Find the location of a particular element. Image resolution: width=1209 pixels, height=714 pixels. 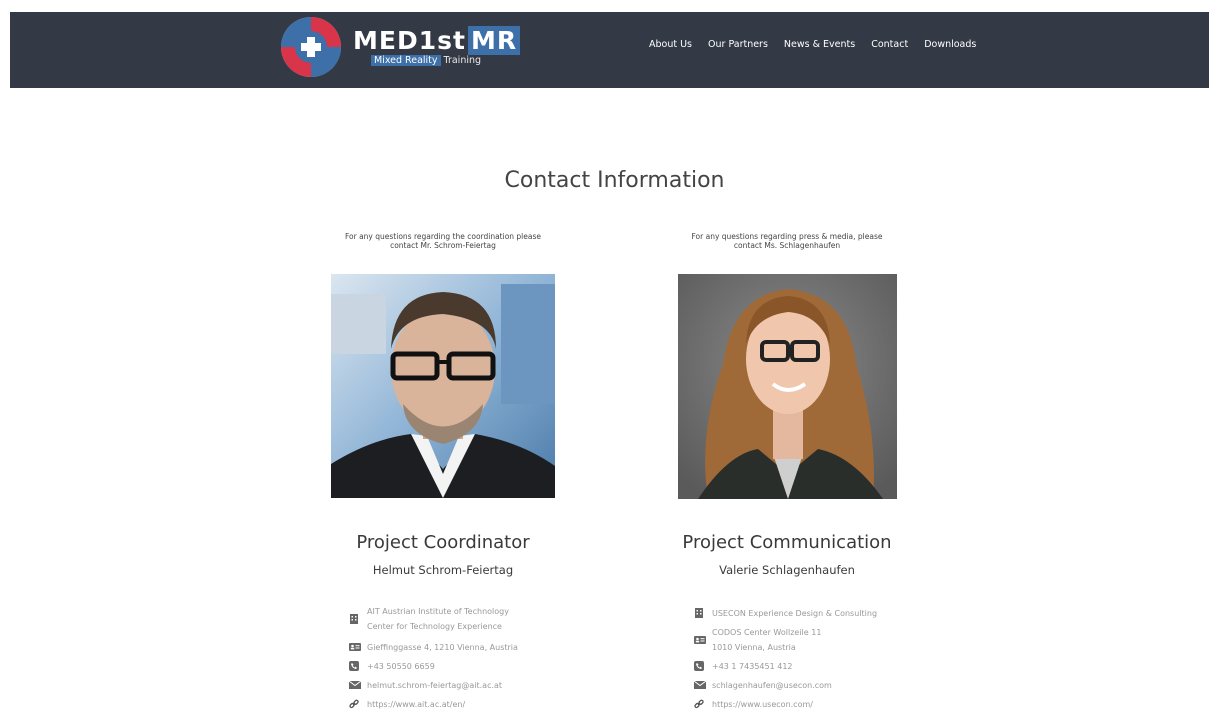

address-line-2: 1010 Vienna, Austria is located at coordinates (754, 647).